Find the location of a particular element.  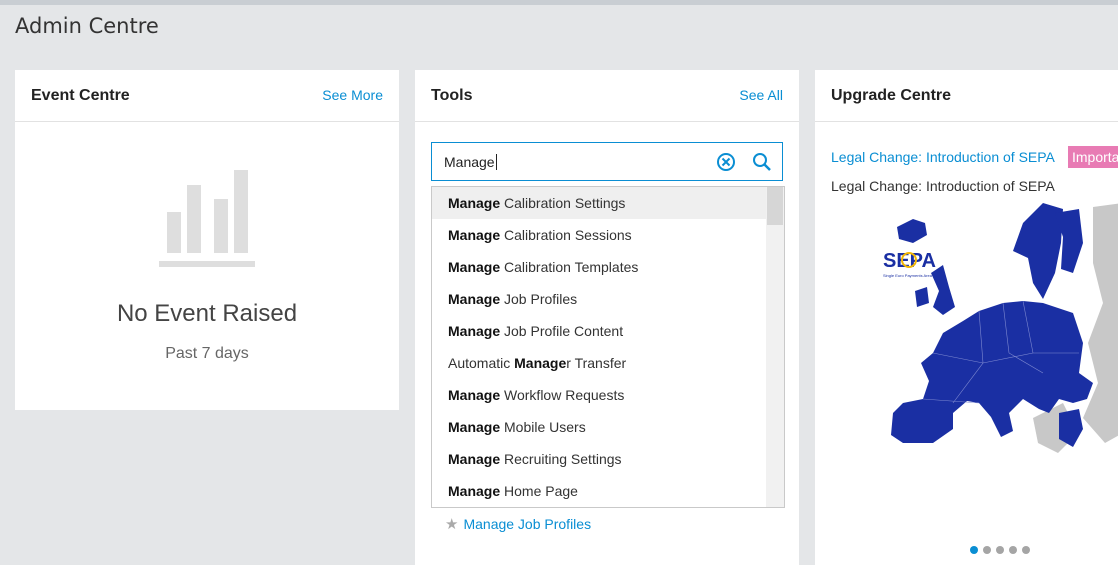

suggestion-item: Manage Recruiting Settings is located at coordinates (608, 459).